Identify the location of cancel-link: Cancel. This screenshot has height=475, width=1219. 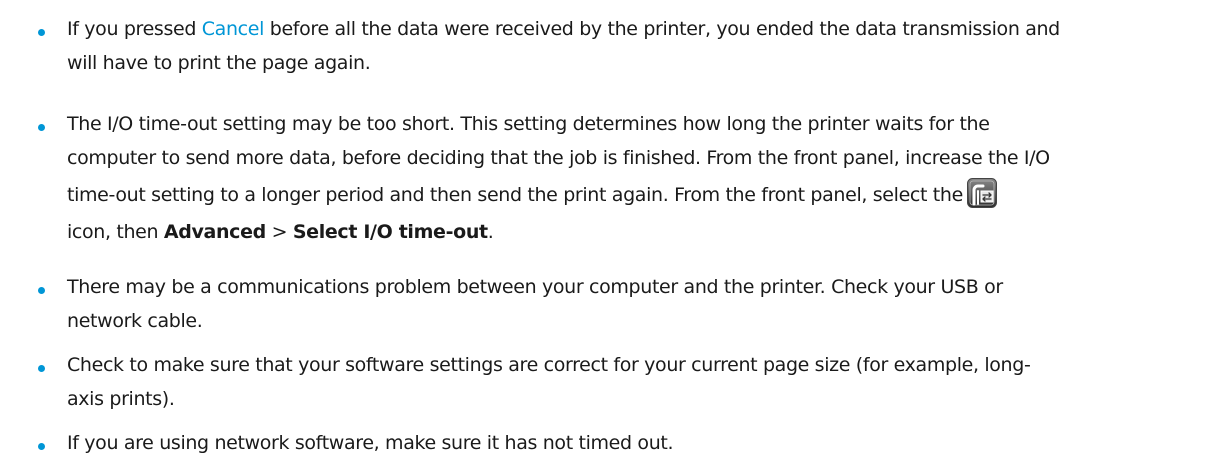
(233, 29).